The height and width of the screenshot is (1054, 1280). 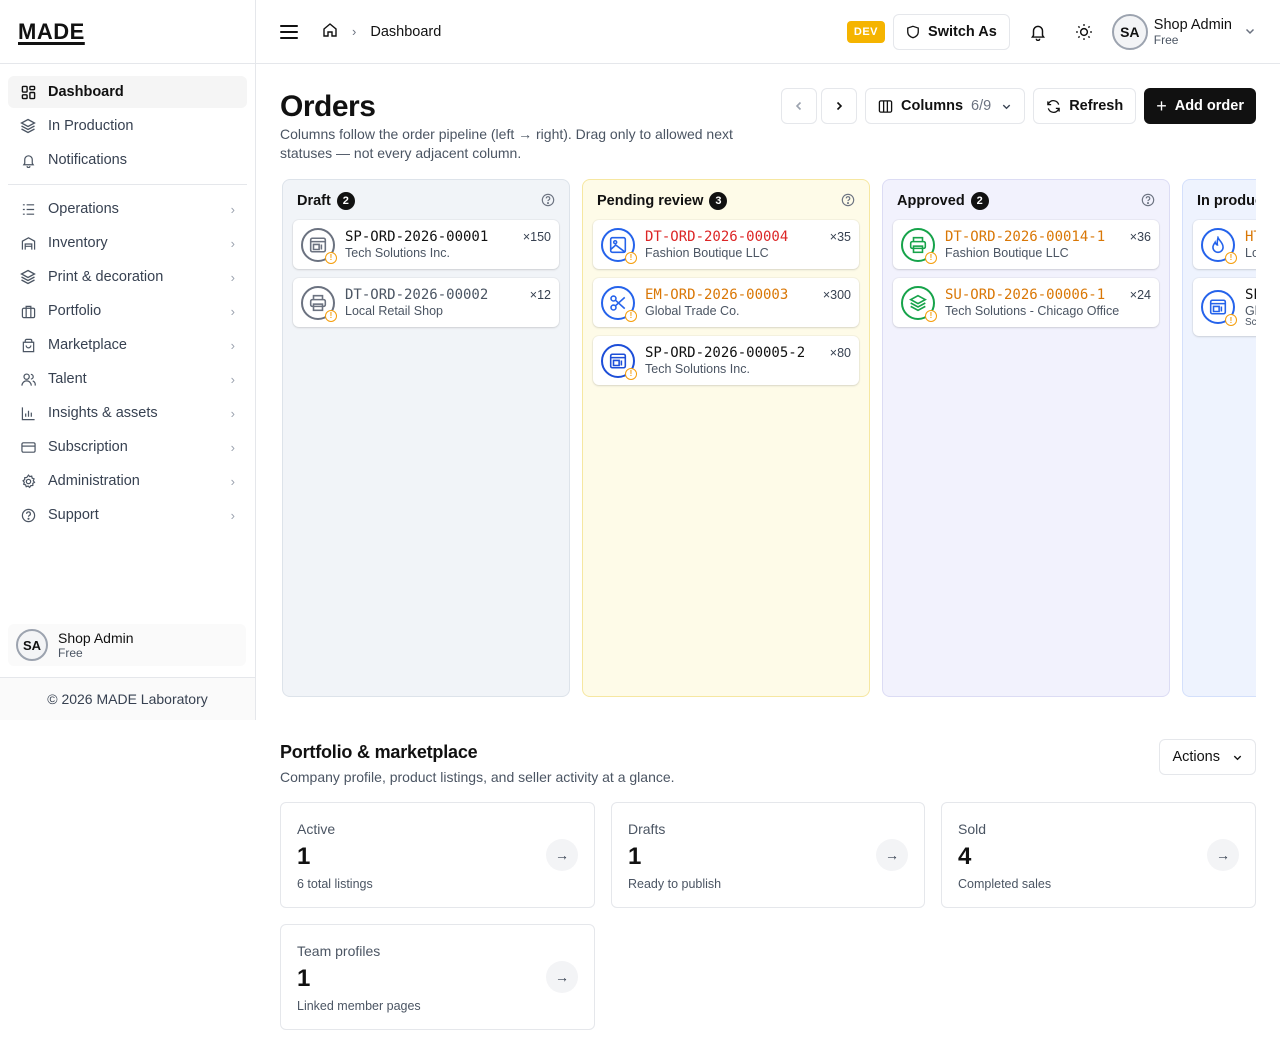 I want to click on scroll-left-button, so click(x=799, y=106).